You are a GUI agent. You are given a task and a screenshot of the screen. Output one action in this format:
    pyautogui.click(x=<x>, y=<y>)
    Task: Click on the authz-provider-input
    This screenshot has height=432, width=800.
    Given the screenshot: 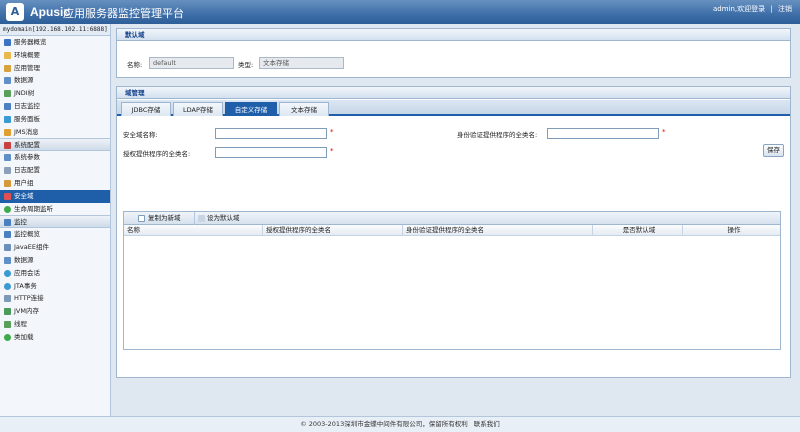 What is the action you would take?
    pyautogui.click(x=271, y=152)
    